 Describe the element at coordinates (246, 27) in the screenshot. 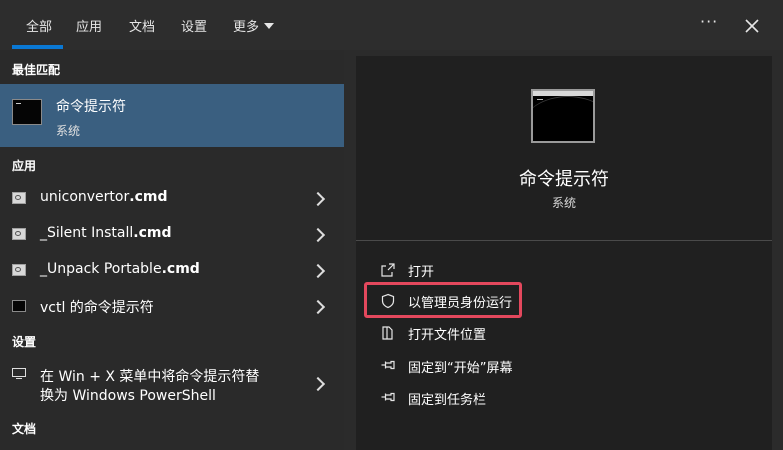

I see `tab-more-label: 更多` at that location.